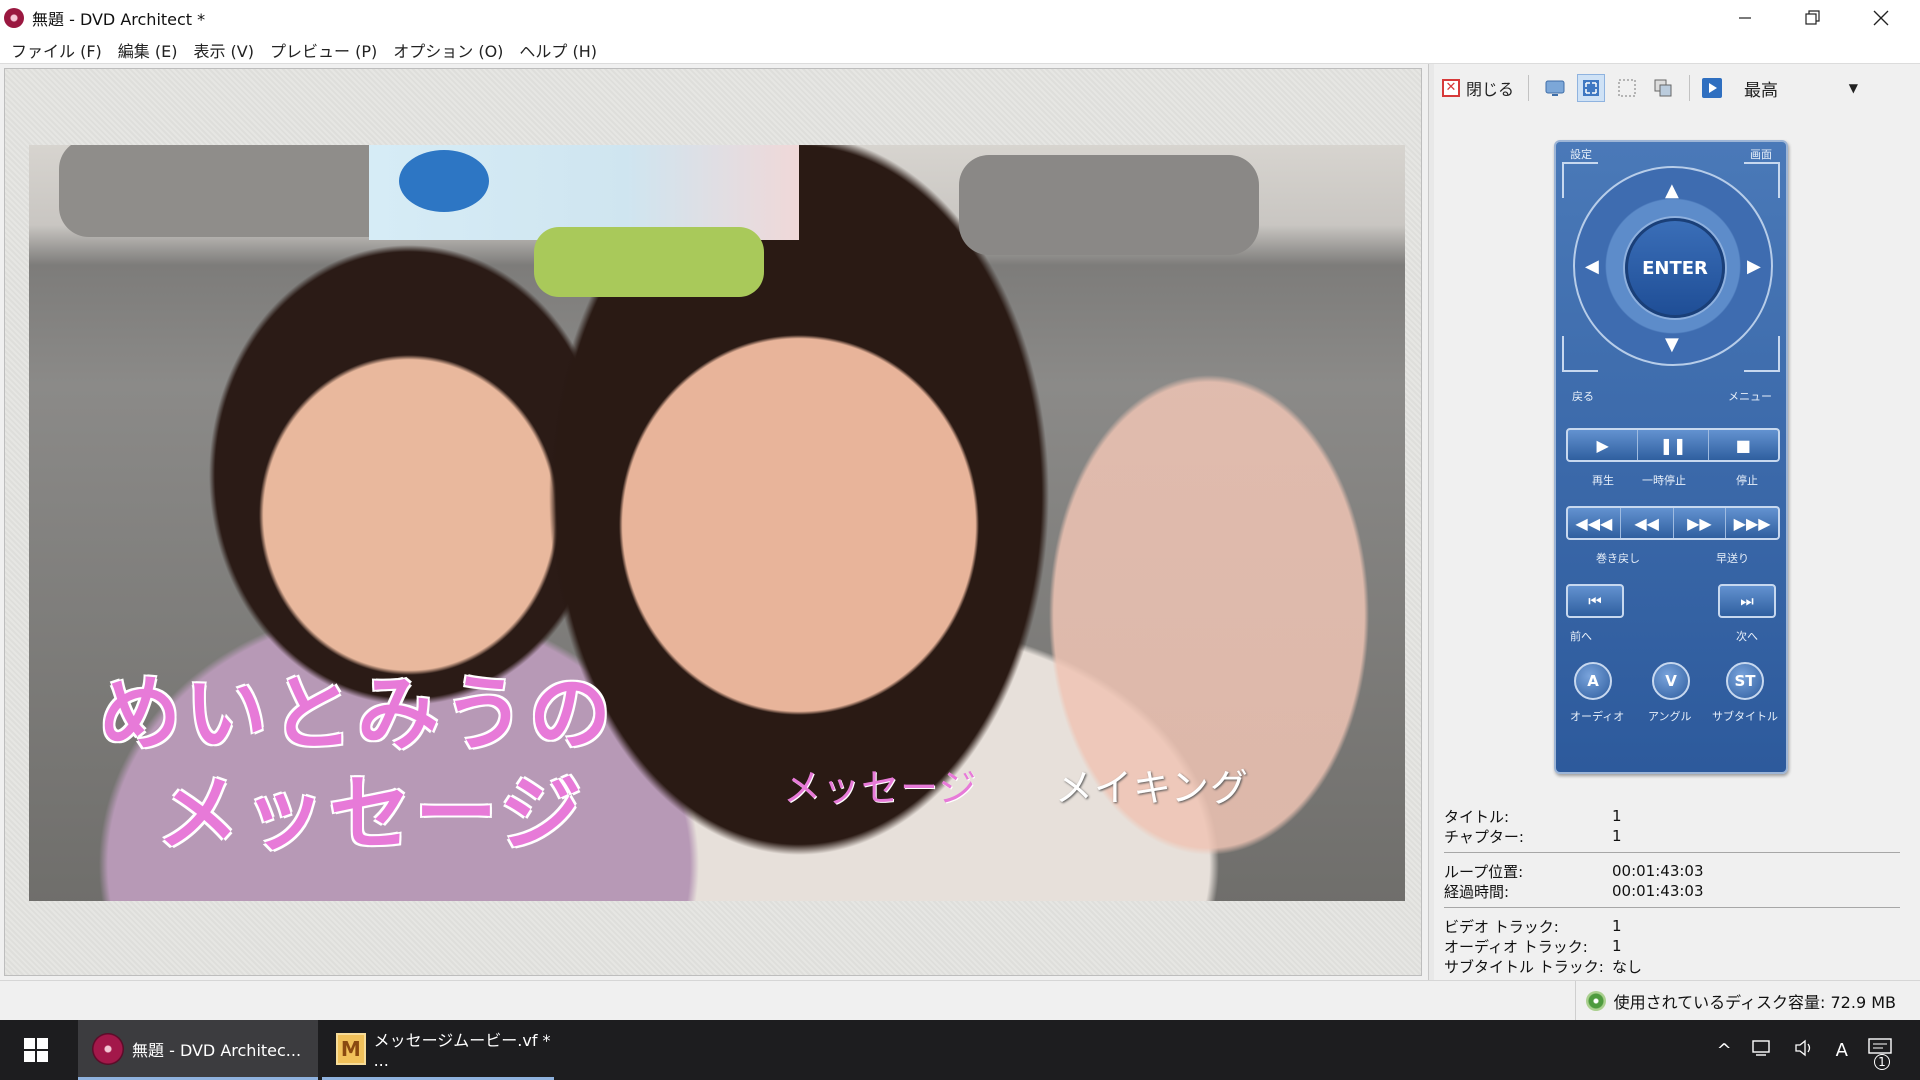 The image size is (1920, 1080). I want to click on info-title-value: 1, so click(1617, 816).